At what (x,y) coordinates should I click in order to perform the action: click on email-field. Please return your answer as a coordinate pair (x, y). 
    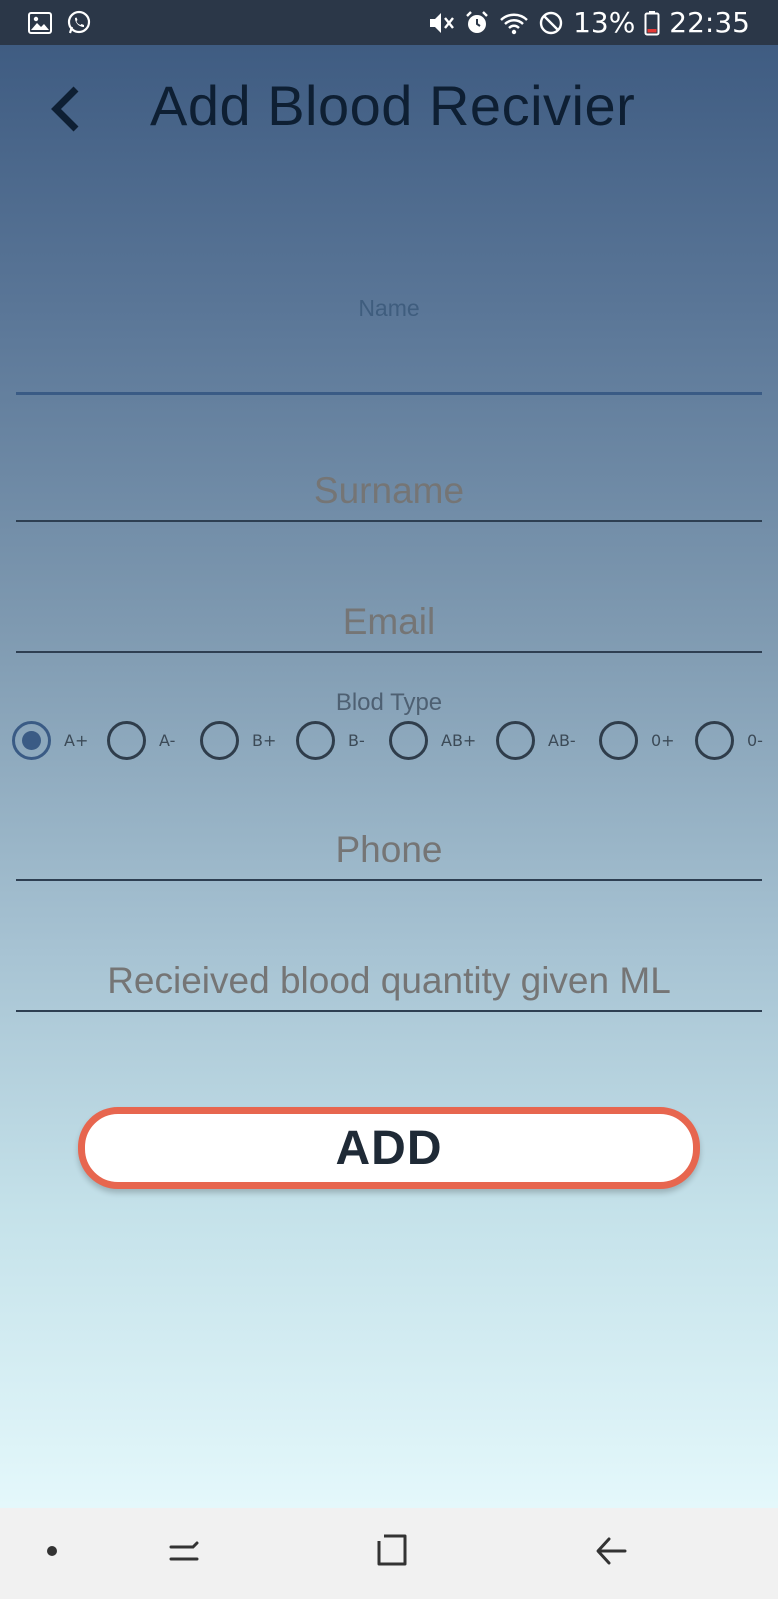
    Looking at the image, I should click on (389, 604).